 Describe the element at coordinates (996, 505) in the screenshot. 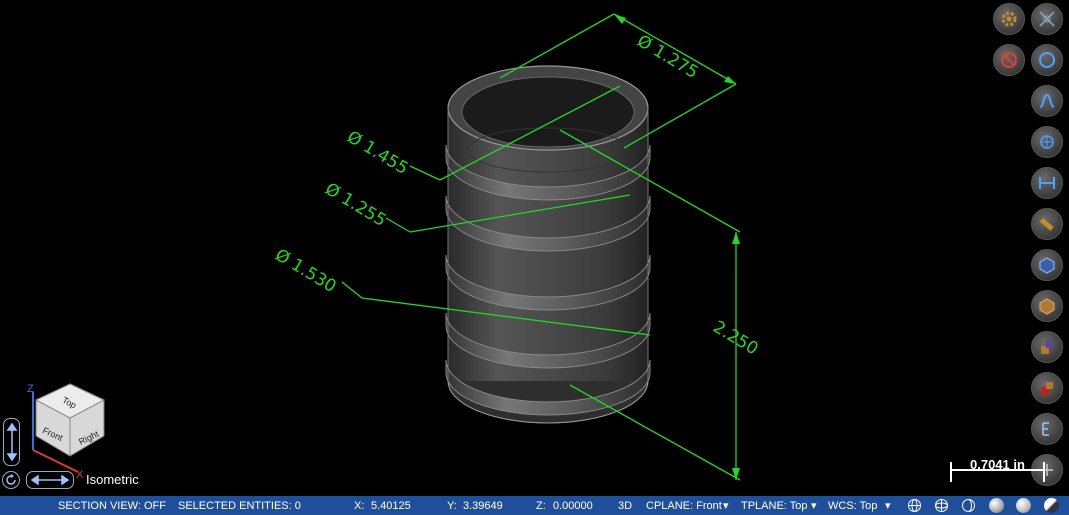

I see `sphere-shaded-icon` at that location.